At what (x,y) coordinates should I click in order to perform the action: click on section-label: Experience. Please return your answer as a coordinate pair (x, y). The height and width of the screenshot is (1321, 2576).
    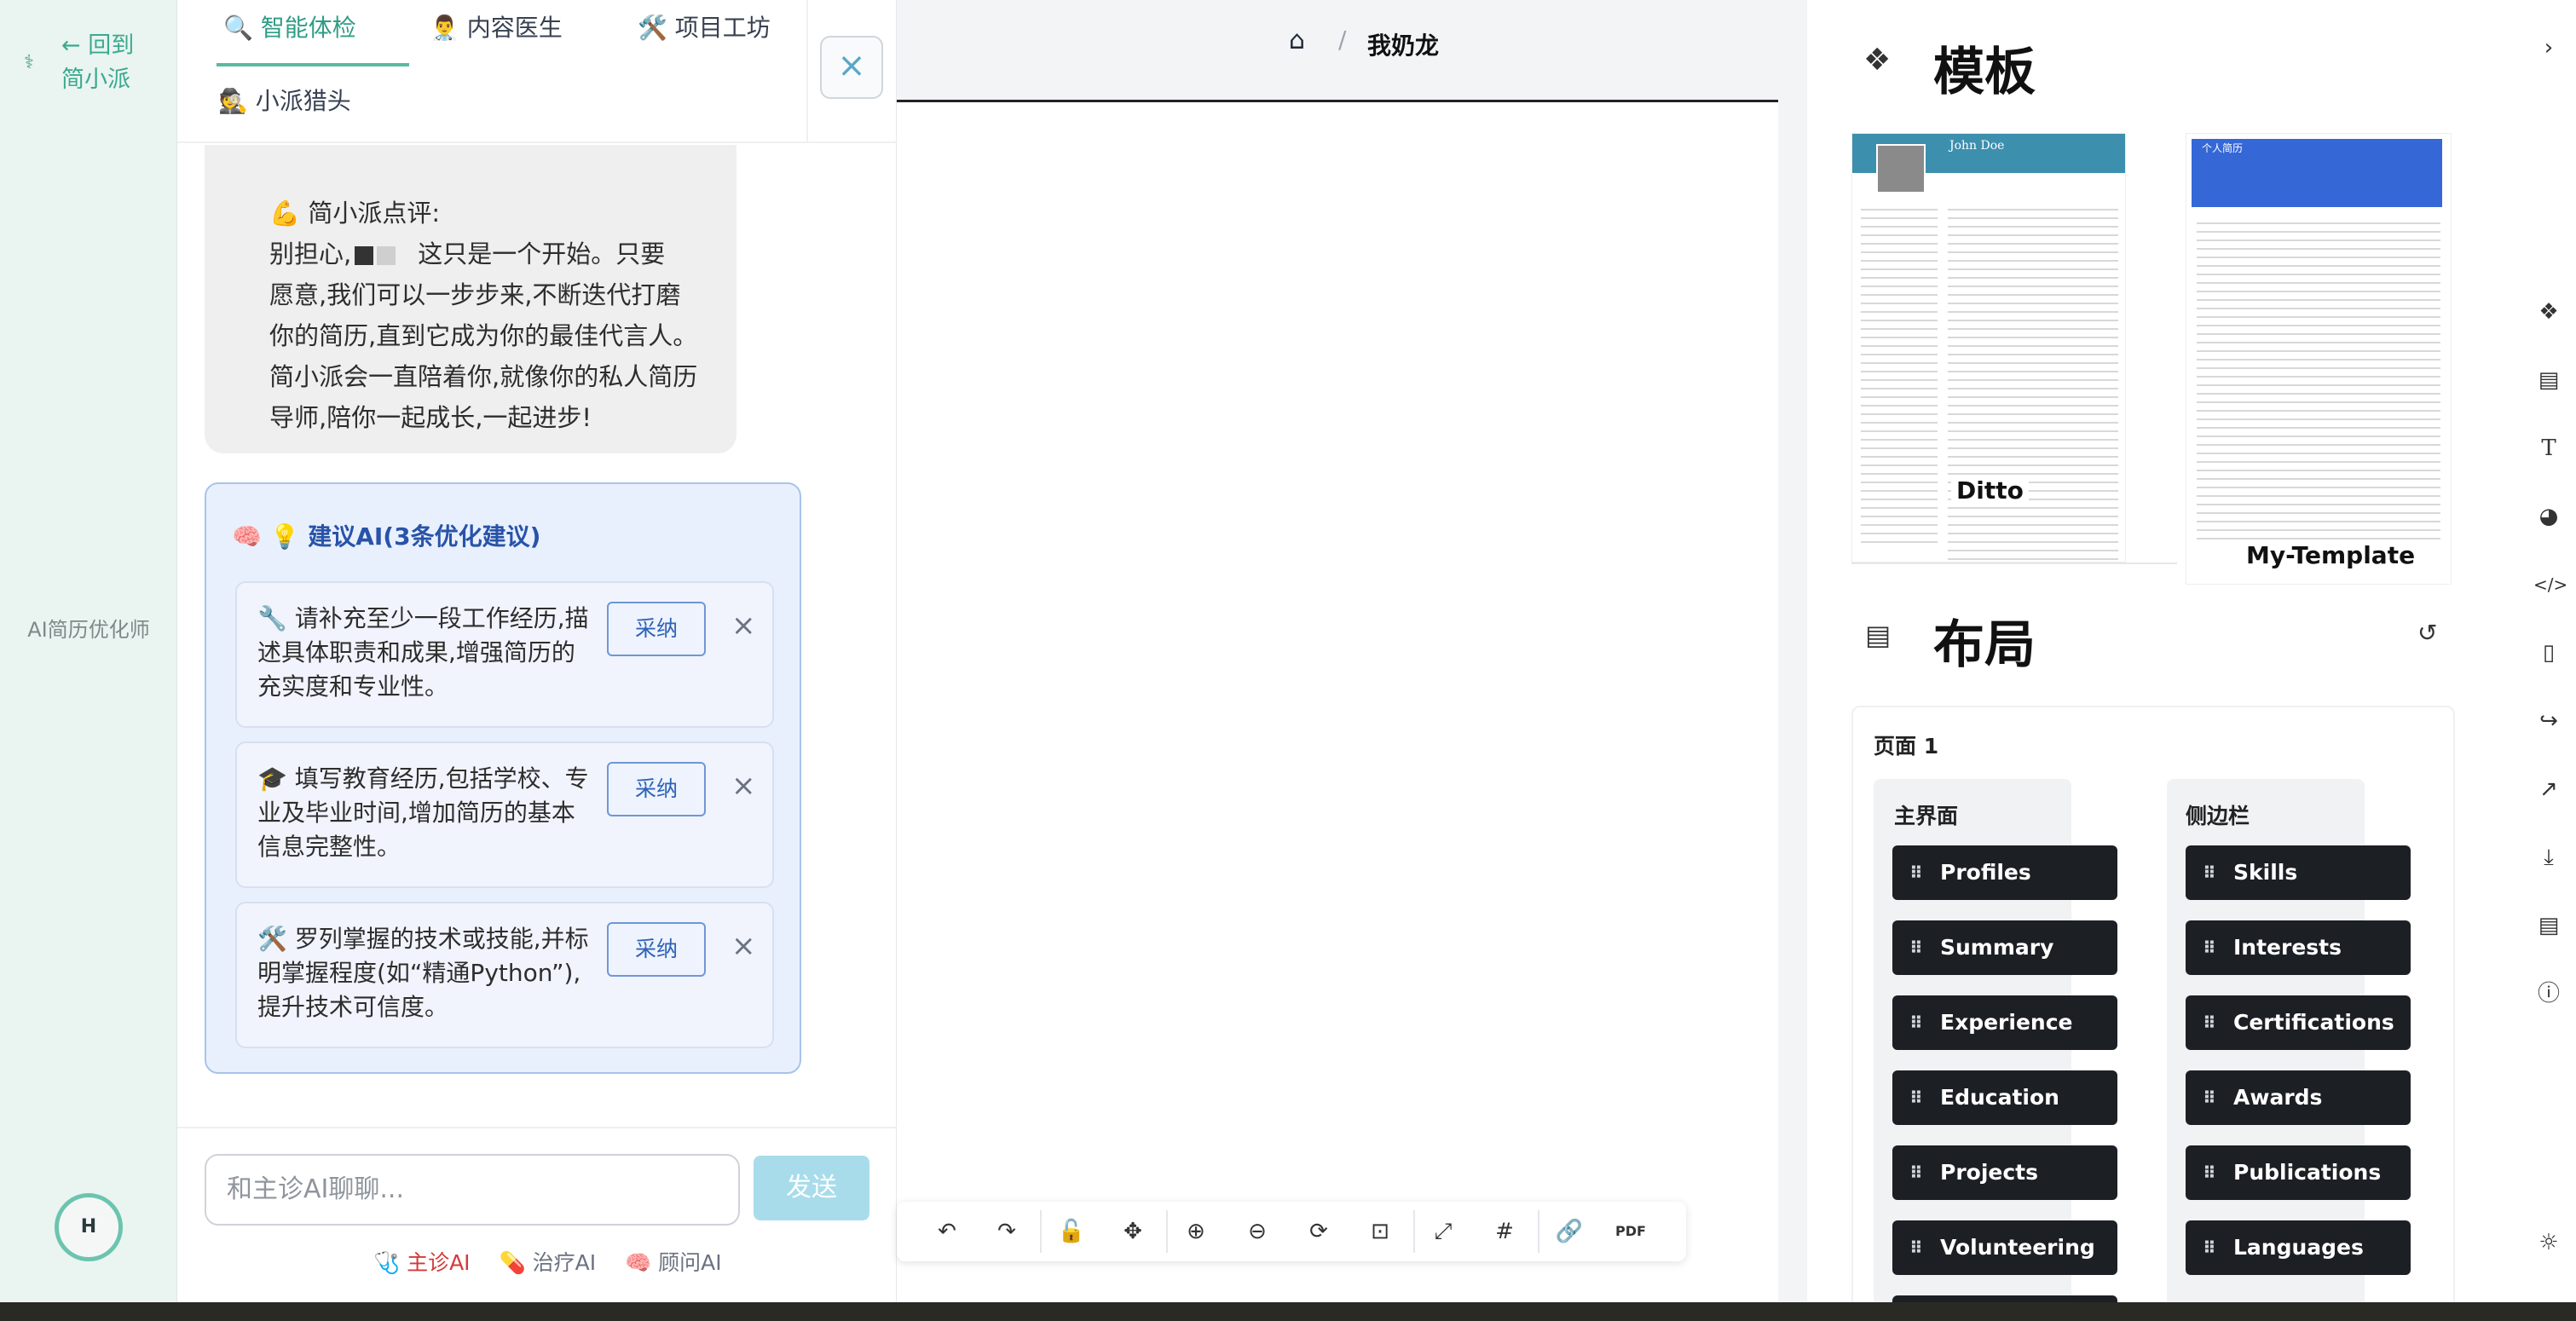
    Looking at the image, I should click on (2006, 1023).